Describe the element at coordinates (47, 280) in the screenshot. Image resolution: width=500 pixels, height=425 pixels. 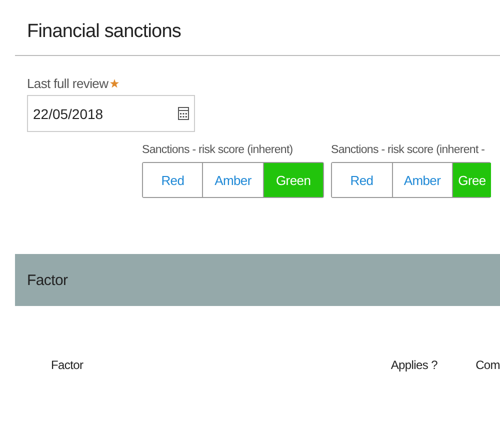
I see `panel-title: Factor` at that location.